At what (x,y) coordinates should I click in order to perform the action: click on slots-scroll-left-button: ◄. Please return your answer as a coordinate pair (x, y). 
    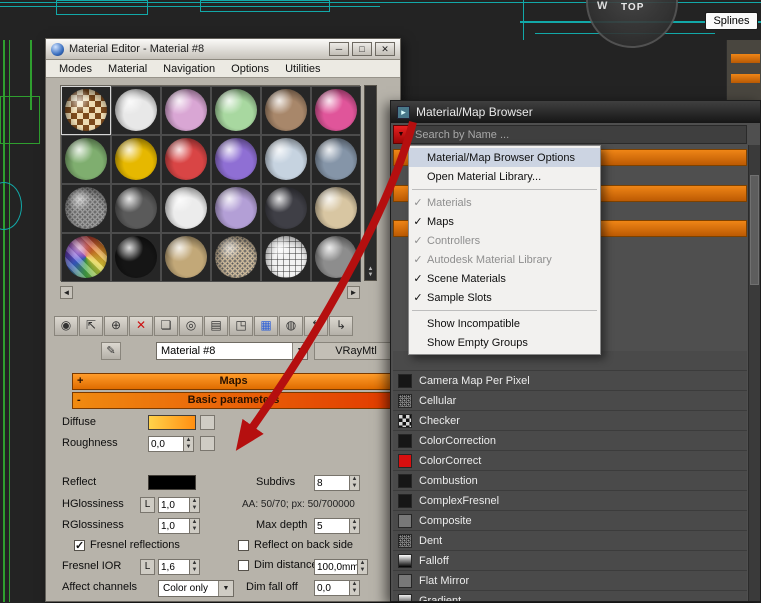
    Looking at the image, I should click on (66, 292).